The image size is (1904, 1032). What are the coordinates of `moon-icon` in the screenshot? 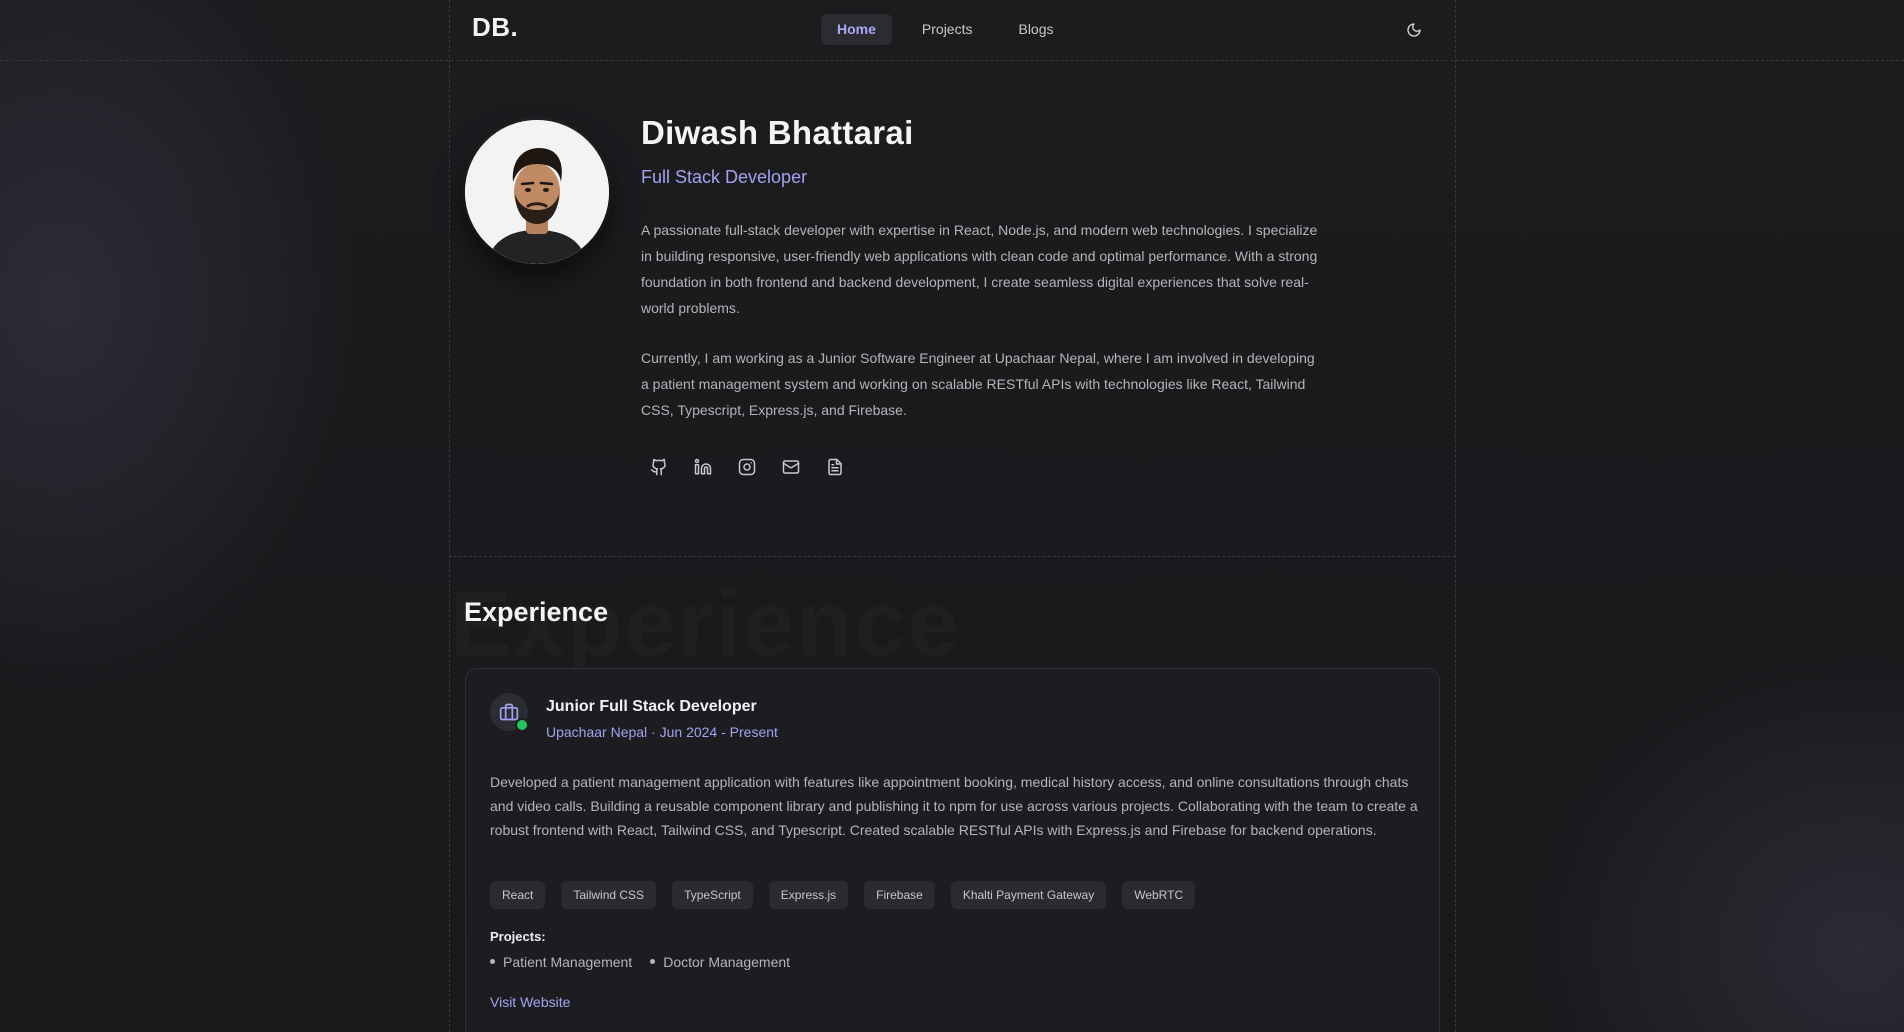 It's located at (1414, 30).